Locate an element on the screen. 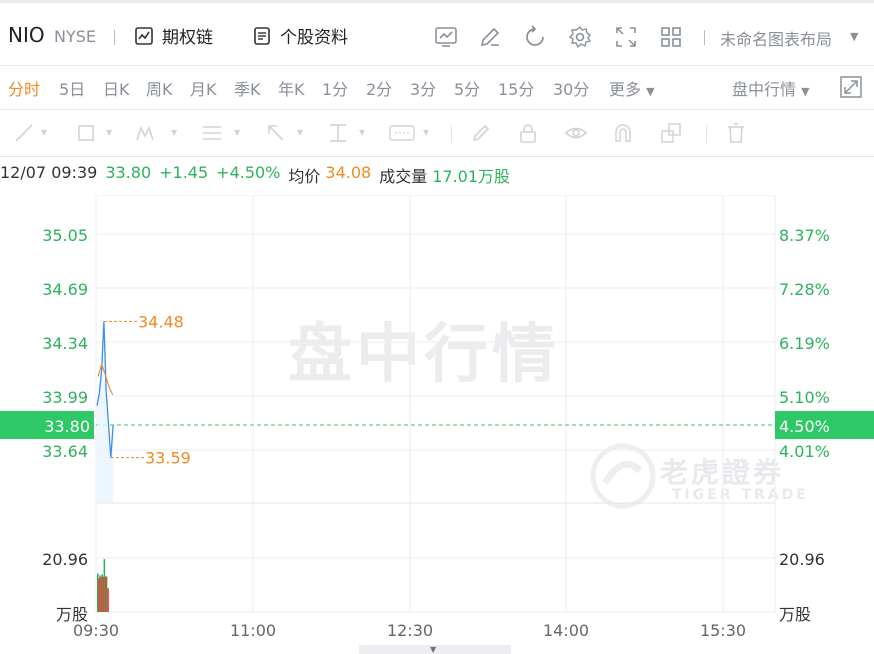 This screenshot has height=654, width=874. layout-name-dropdown: 未命名图表布局 is located at coordinates (776, 38).